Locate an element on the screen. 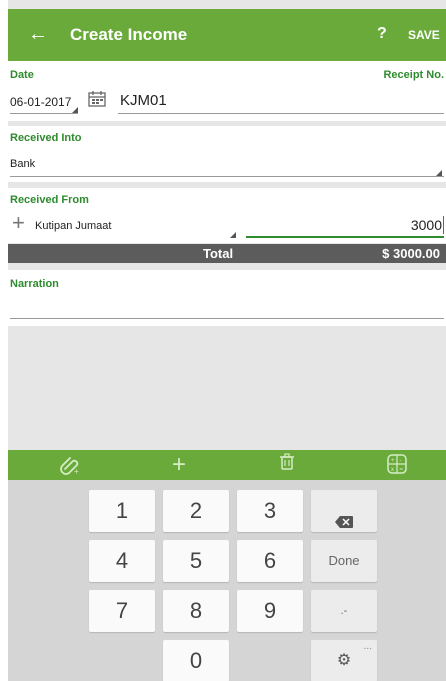  receipt-field: KJM01 is located at coordinates (281, 102).